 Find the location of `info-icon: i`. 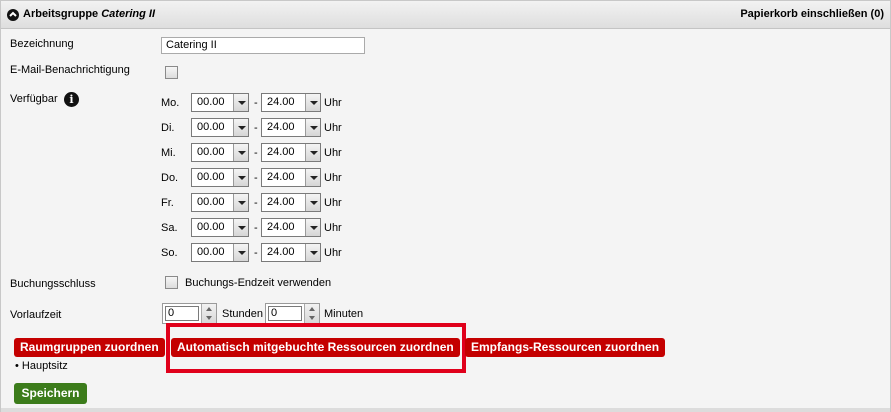

info-icon: i is located at coordinates (71, 99).